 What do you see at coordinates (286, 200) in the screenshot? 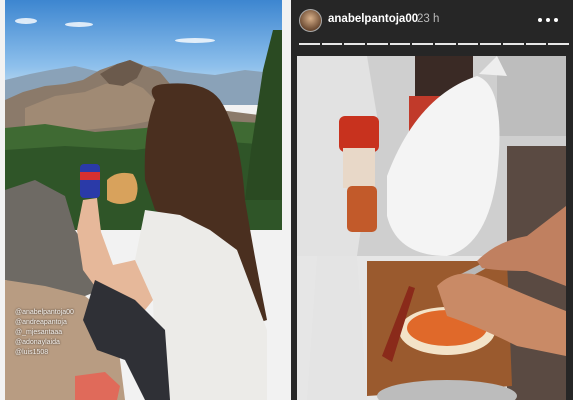
I see `panel-divider` at bounding box center [286, 200].